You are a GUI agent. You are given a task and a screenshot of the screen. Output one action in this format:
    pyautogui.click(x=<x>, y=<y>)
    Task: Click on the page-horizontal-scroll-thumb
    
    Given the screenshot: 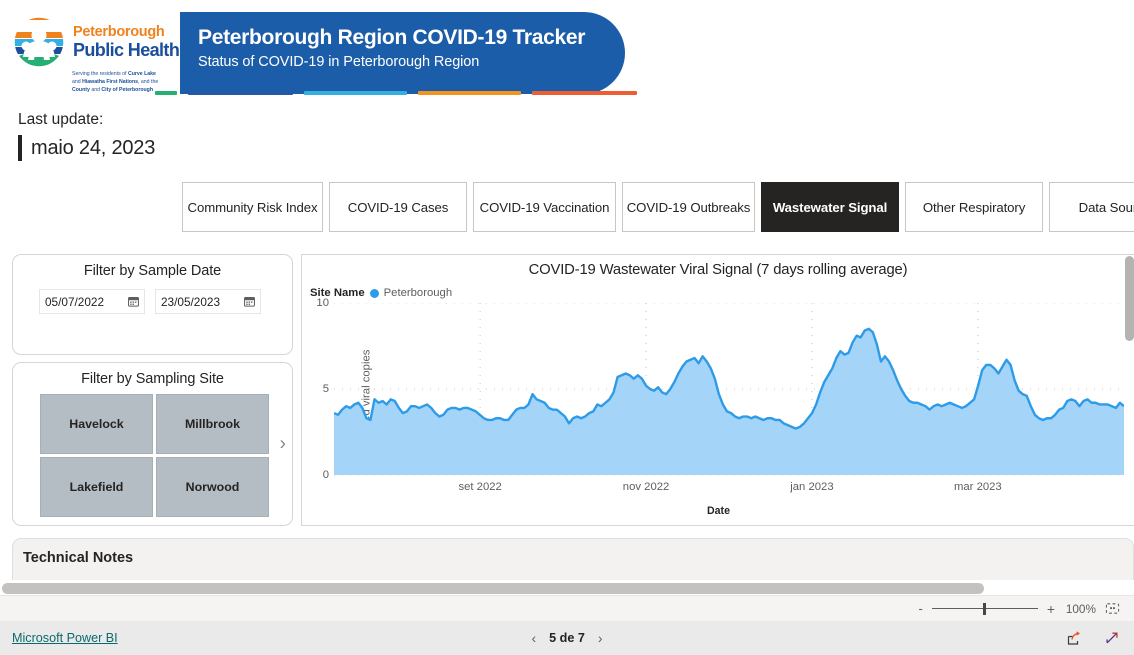 What is the action you would take?
    pyautogui.click(x=493, y=588)
    